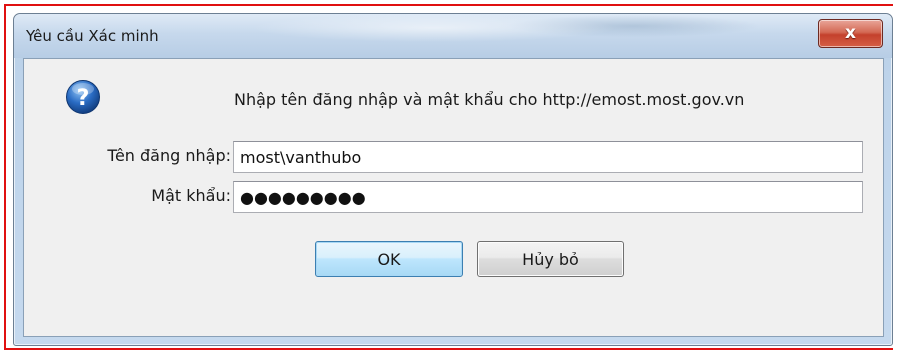 This screenshot has width=897, height=354. I want to click on password-input, so click(548, 197).